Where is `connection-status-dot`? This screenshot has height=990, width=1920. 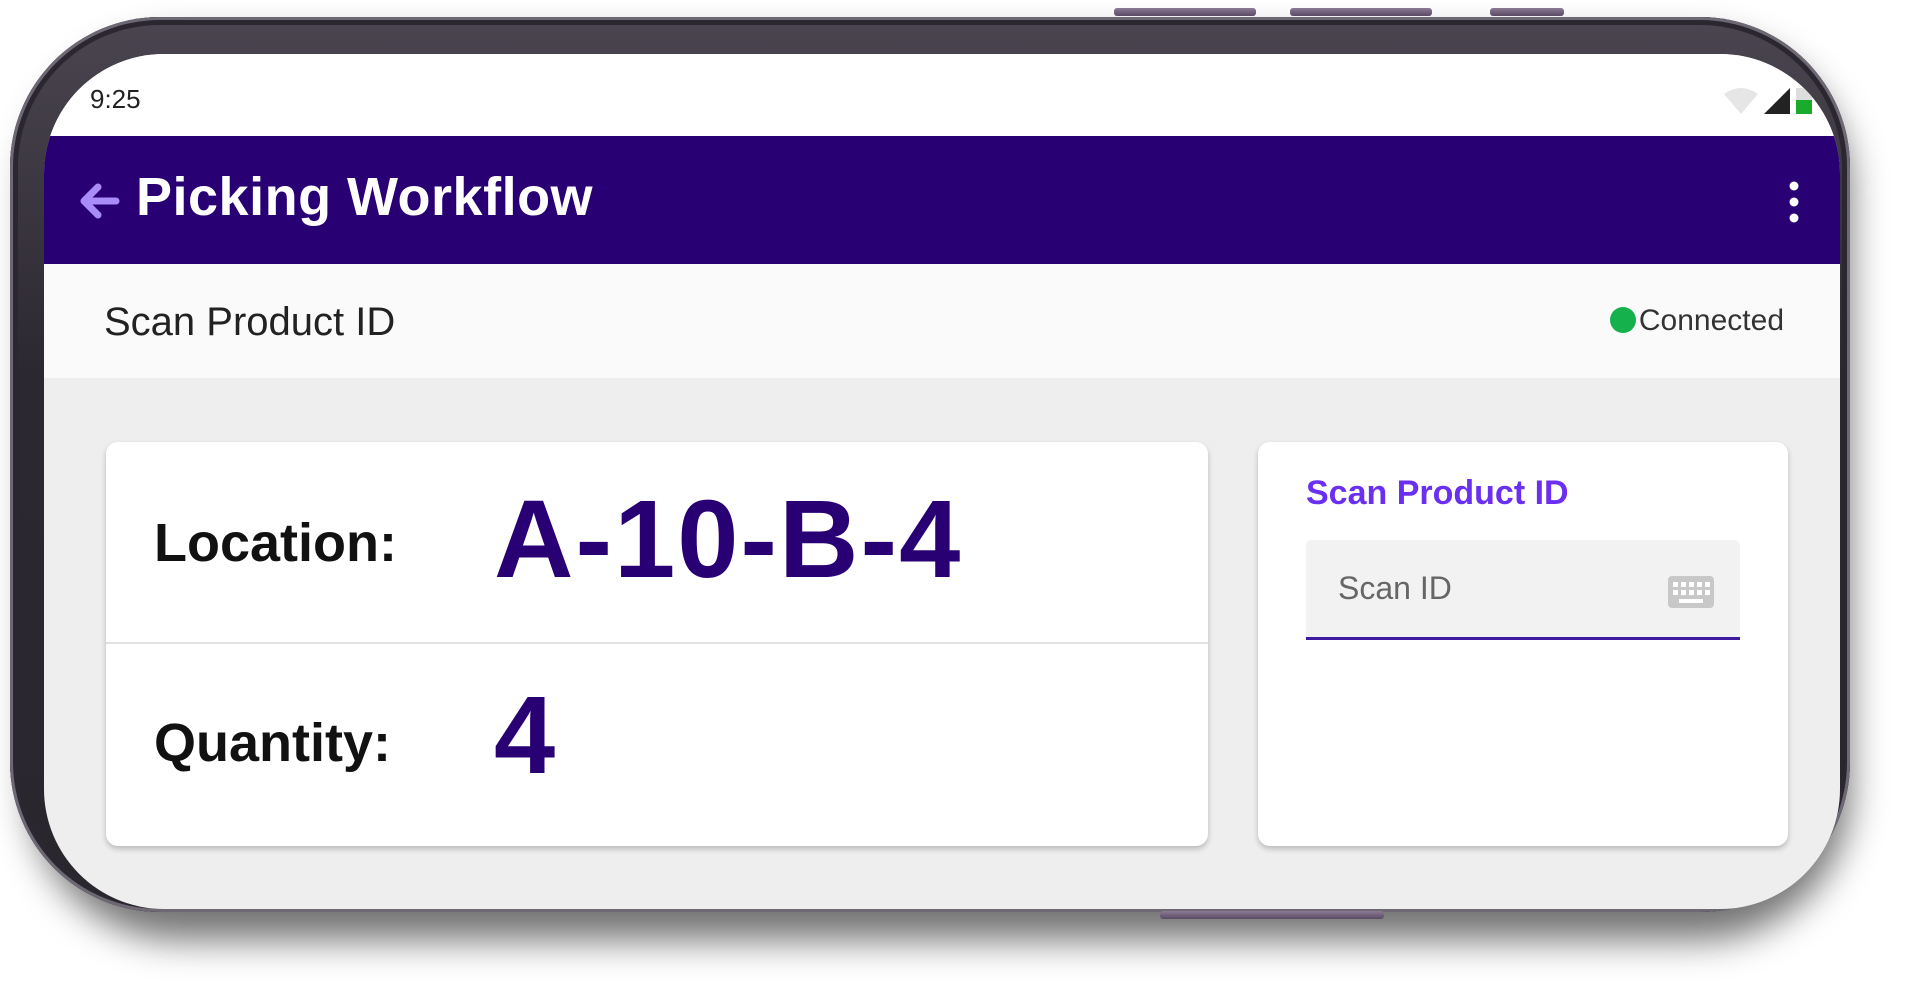 connection-status-dot is located at coordinates (1623, 320).